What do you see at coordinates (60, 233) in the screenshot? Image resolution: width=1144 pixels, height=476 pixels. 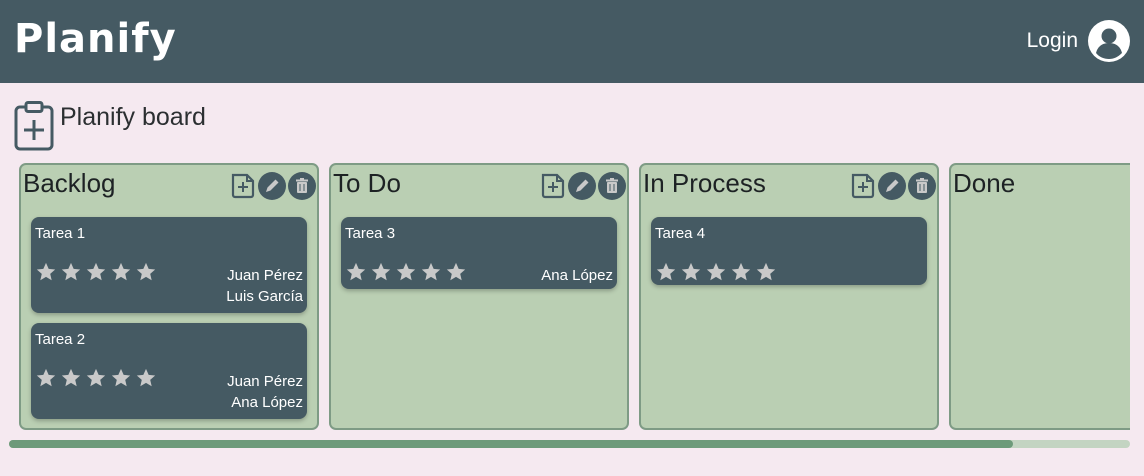 I see `task-title: Tarea 1` at bounding box center [60, 233].